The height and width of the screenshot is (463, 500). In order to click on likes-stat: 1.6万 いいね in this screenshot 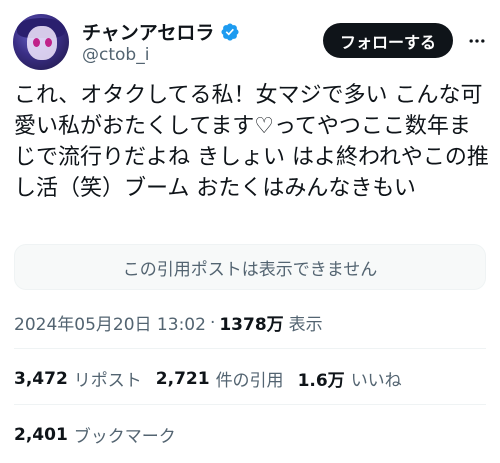, I will do `click(350, 378)`.